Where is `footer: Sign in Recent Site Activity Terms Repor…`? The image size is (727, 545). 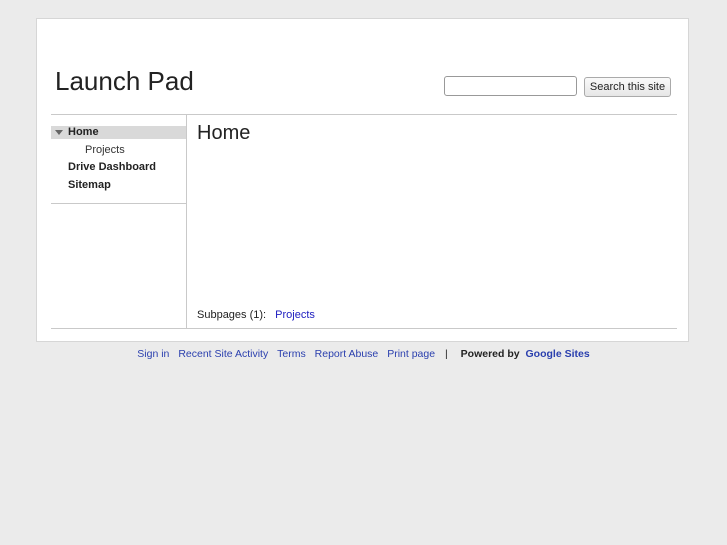
footer: Sign in Recent Site Activity Terms Repor… is located at coordinates (363, 354).